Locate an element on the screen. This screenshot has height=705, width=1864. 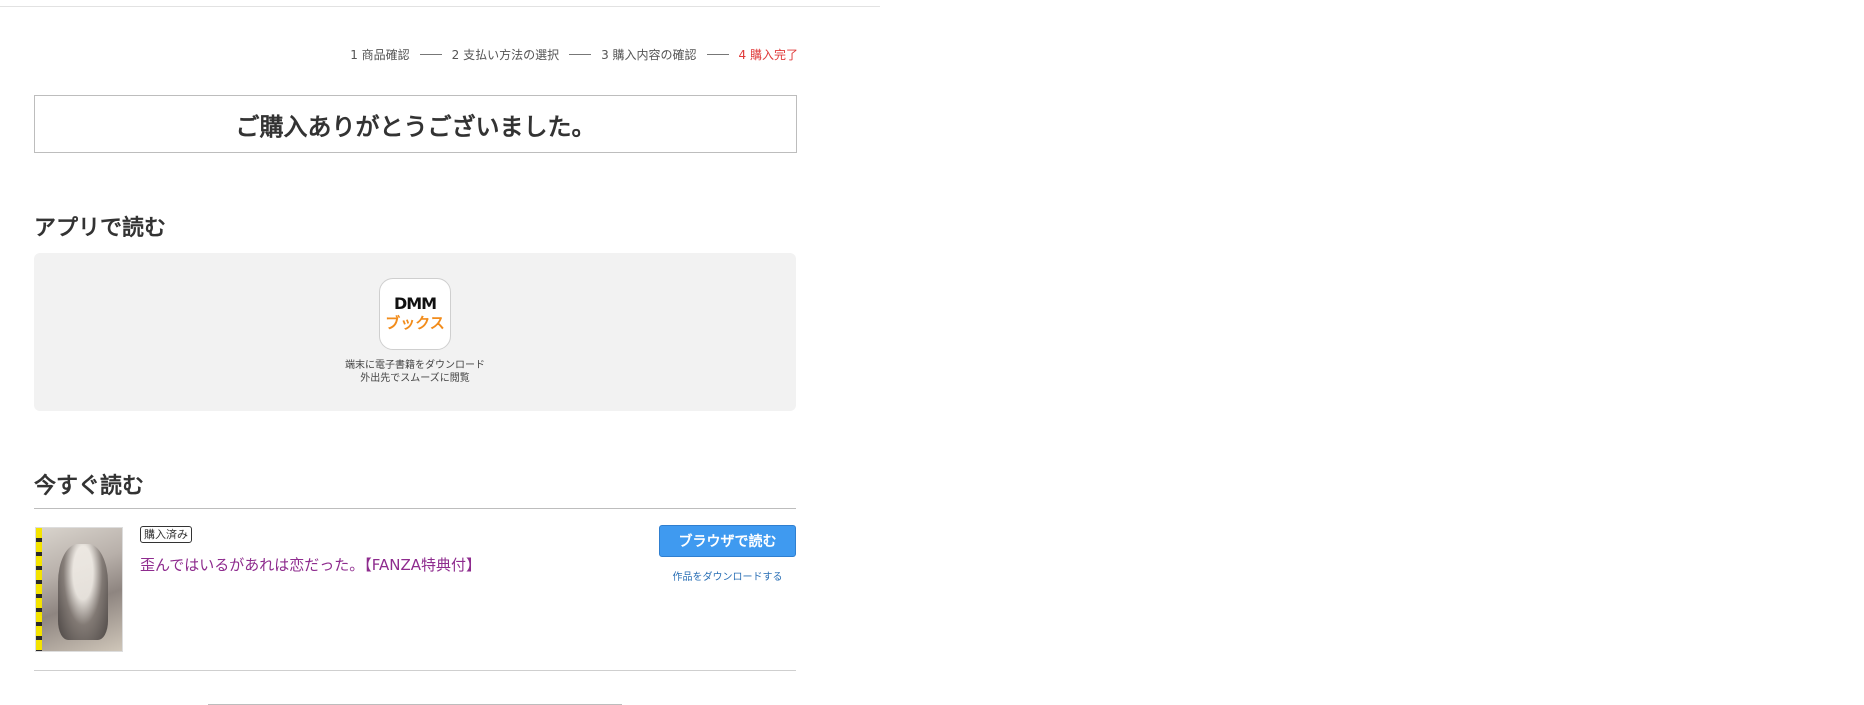
read-now-section-title: 今すぐ読む is located at coordinates (89, 486).